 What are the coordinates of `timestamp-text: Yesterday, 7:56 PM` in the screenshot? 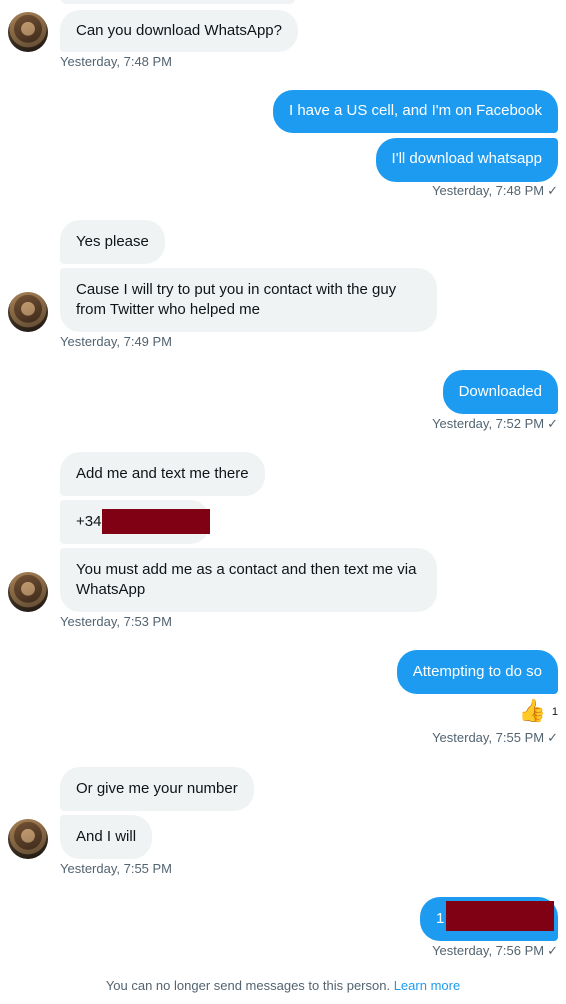 It's located at (488, 950).